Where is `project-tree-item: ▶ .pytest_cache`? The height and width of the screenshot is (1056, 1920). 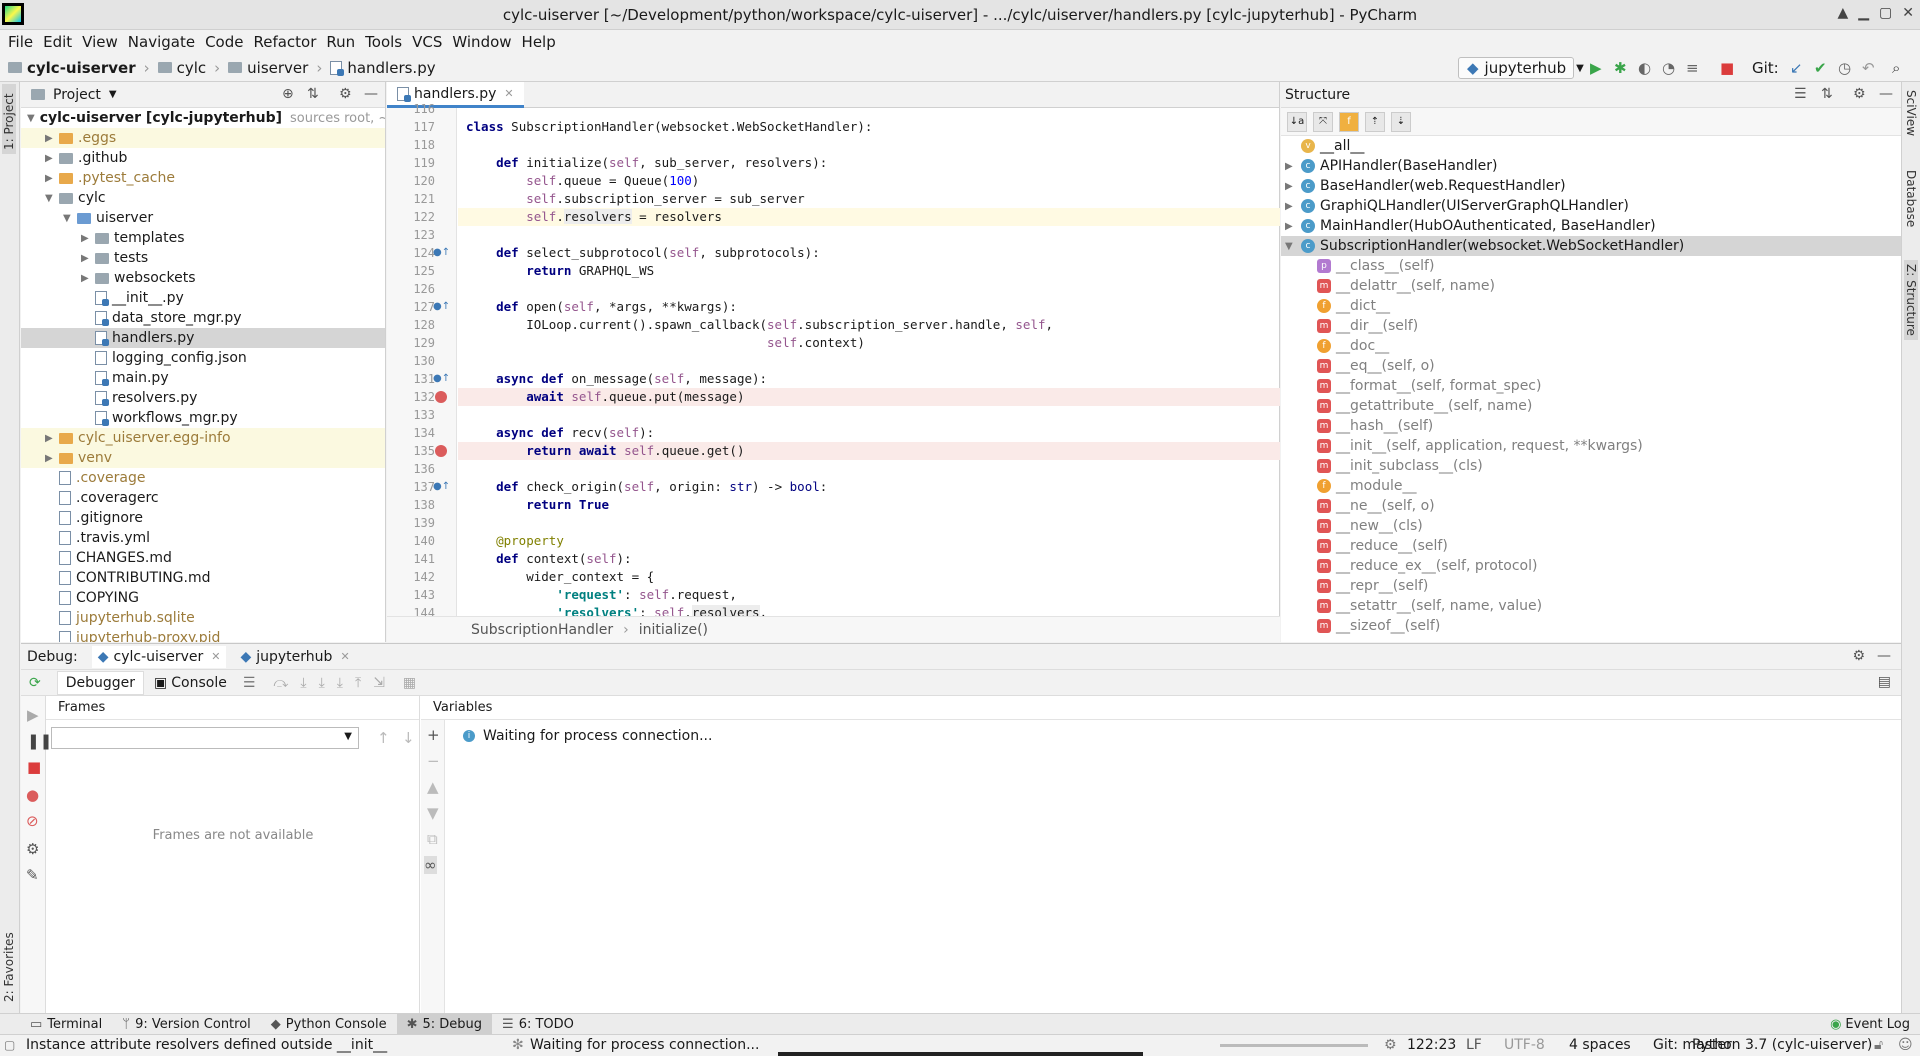 project-tree-item: ▶ .pytest_cache is located at coordinates (203, 178).